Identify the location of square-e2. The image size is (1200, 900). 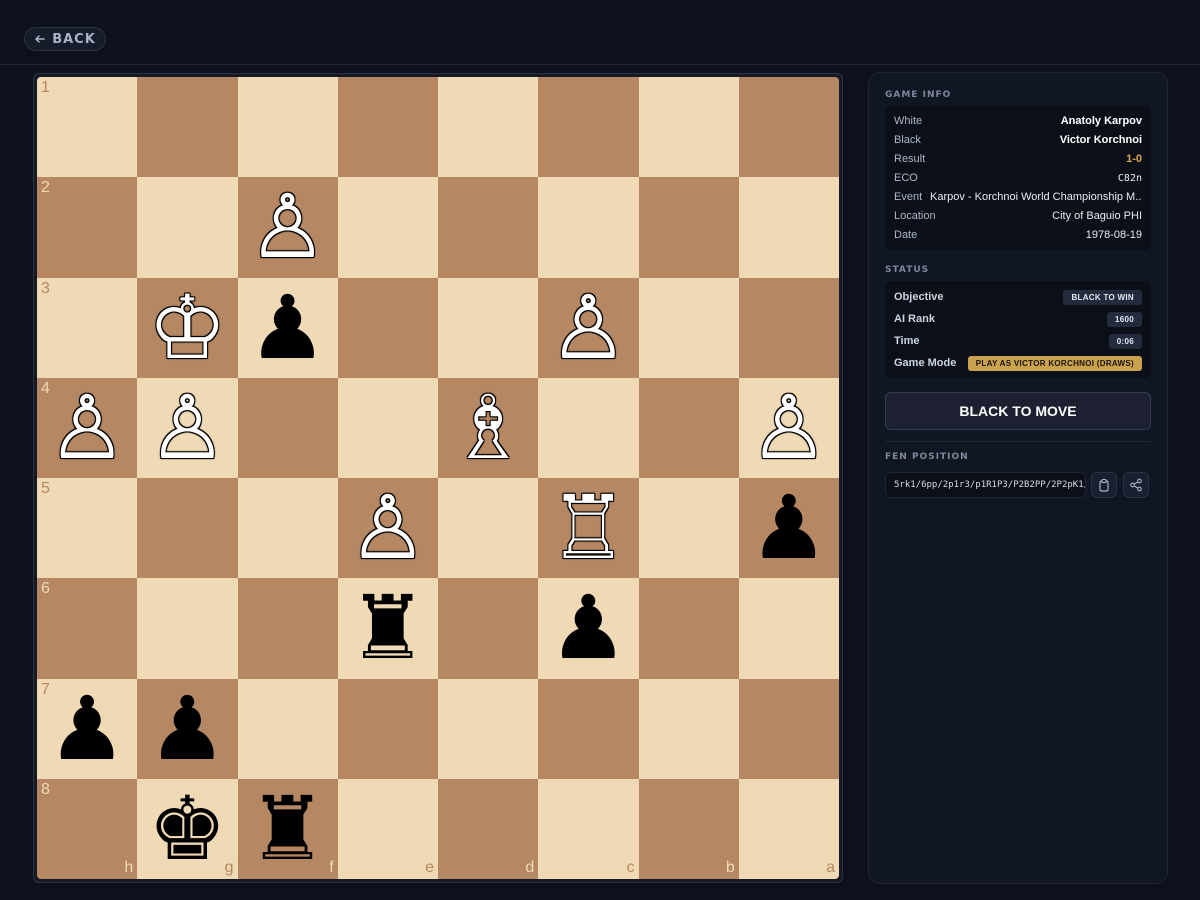
(387, 227).